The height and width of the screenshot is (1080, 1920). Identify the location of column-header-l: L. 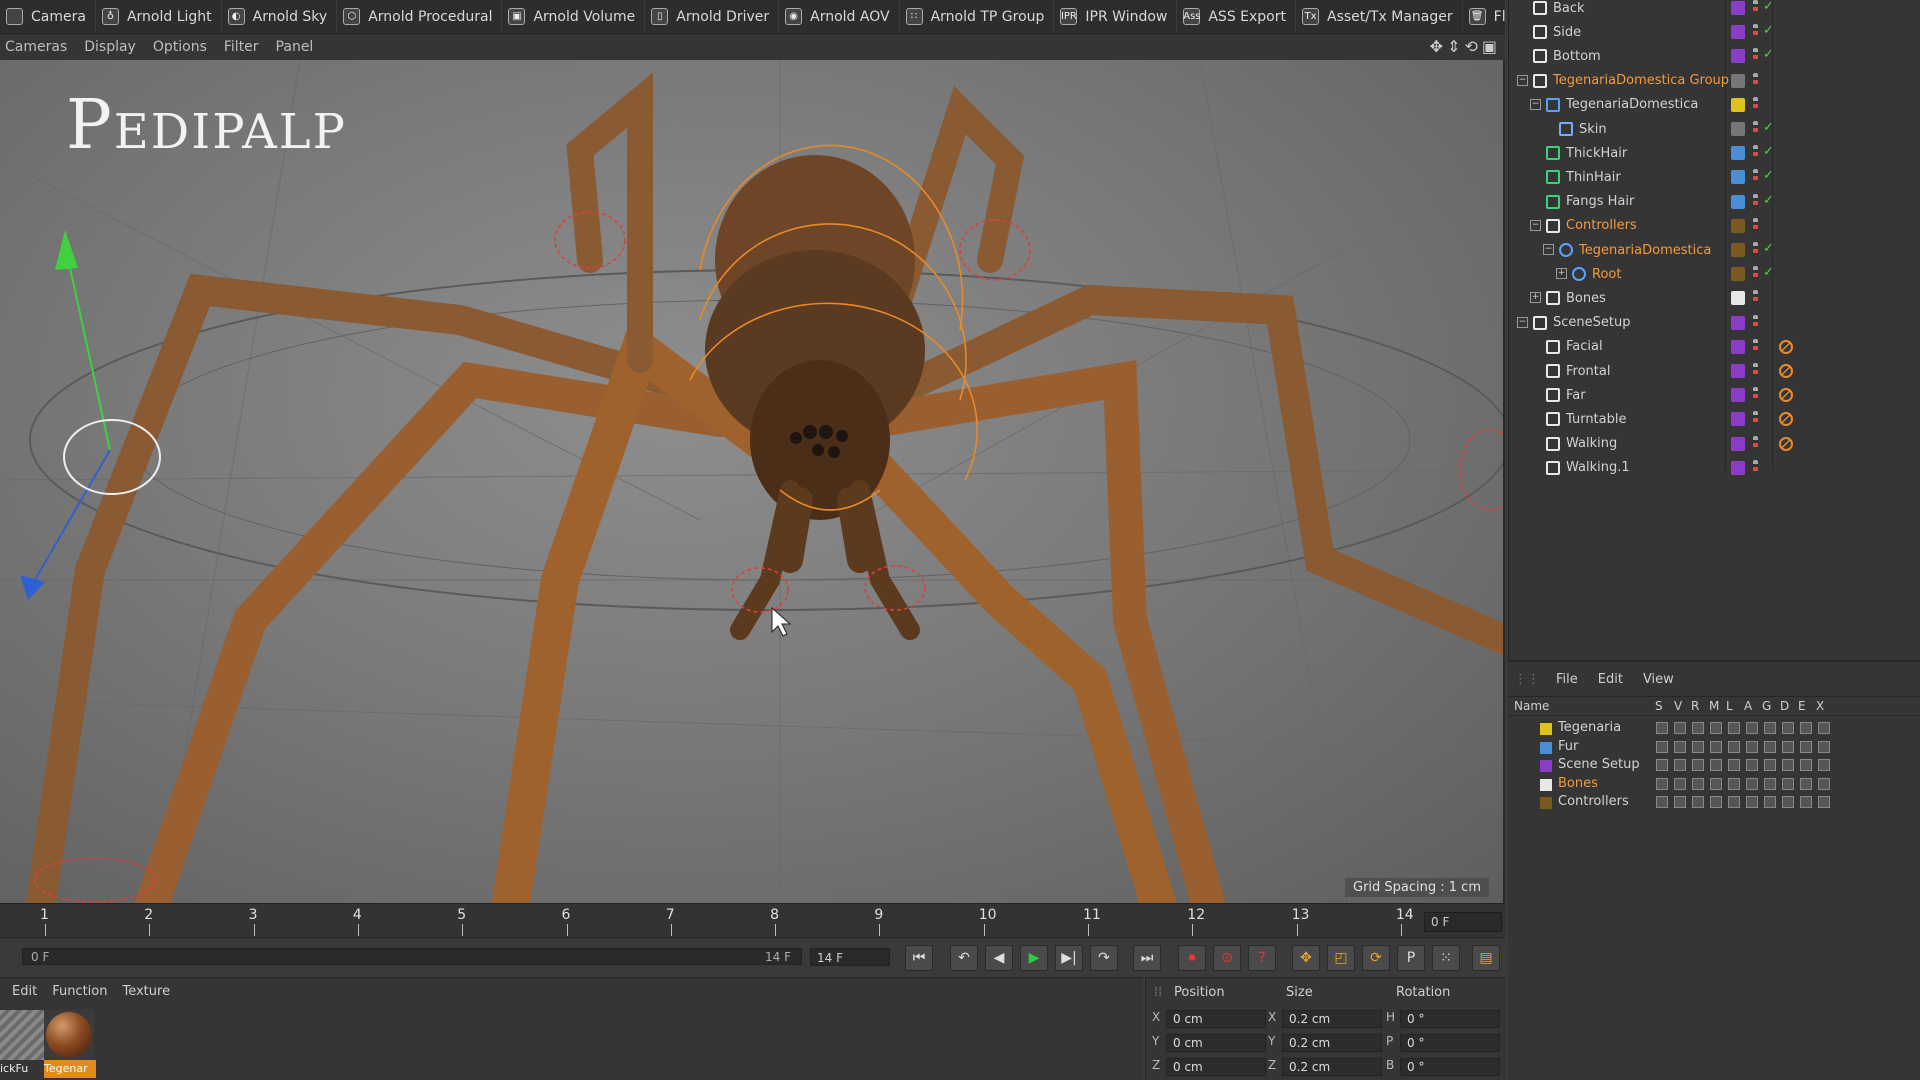
(1729, 706).